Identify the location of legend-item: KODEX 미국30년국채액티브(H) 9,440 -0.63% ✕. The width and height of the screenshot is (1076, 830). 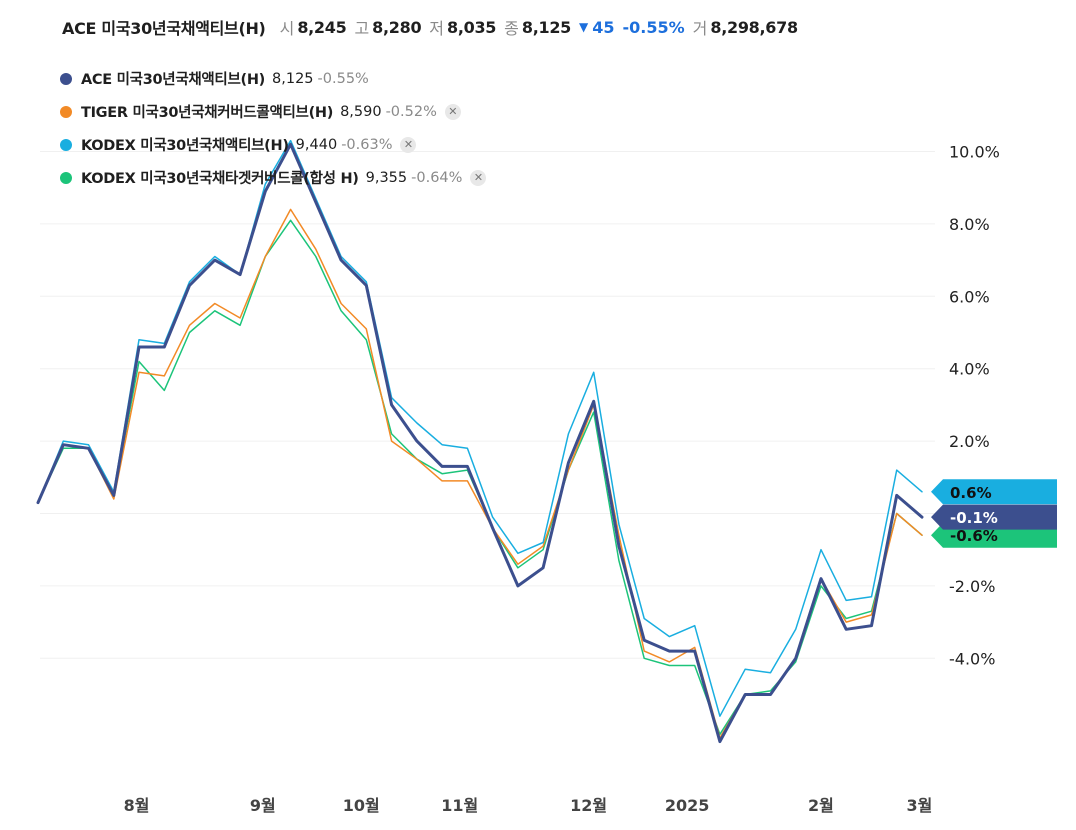
(273, 144).